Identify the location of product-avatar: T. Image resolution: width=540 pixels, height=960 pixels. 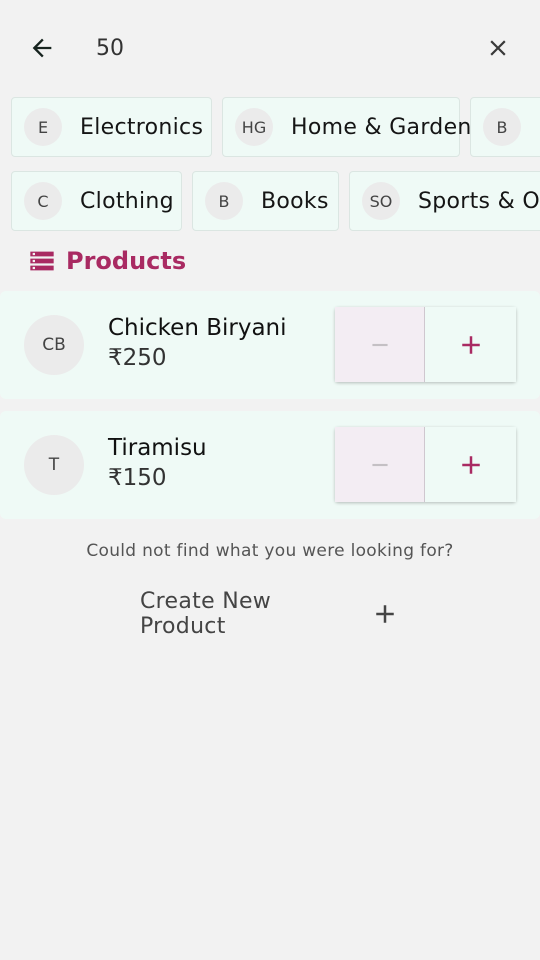
(54, 465).